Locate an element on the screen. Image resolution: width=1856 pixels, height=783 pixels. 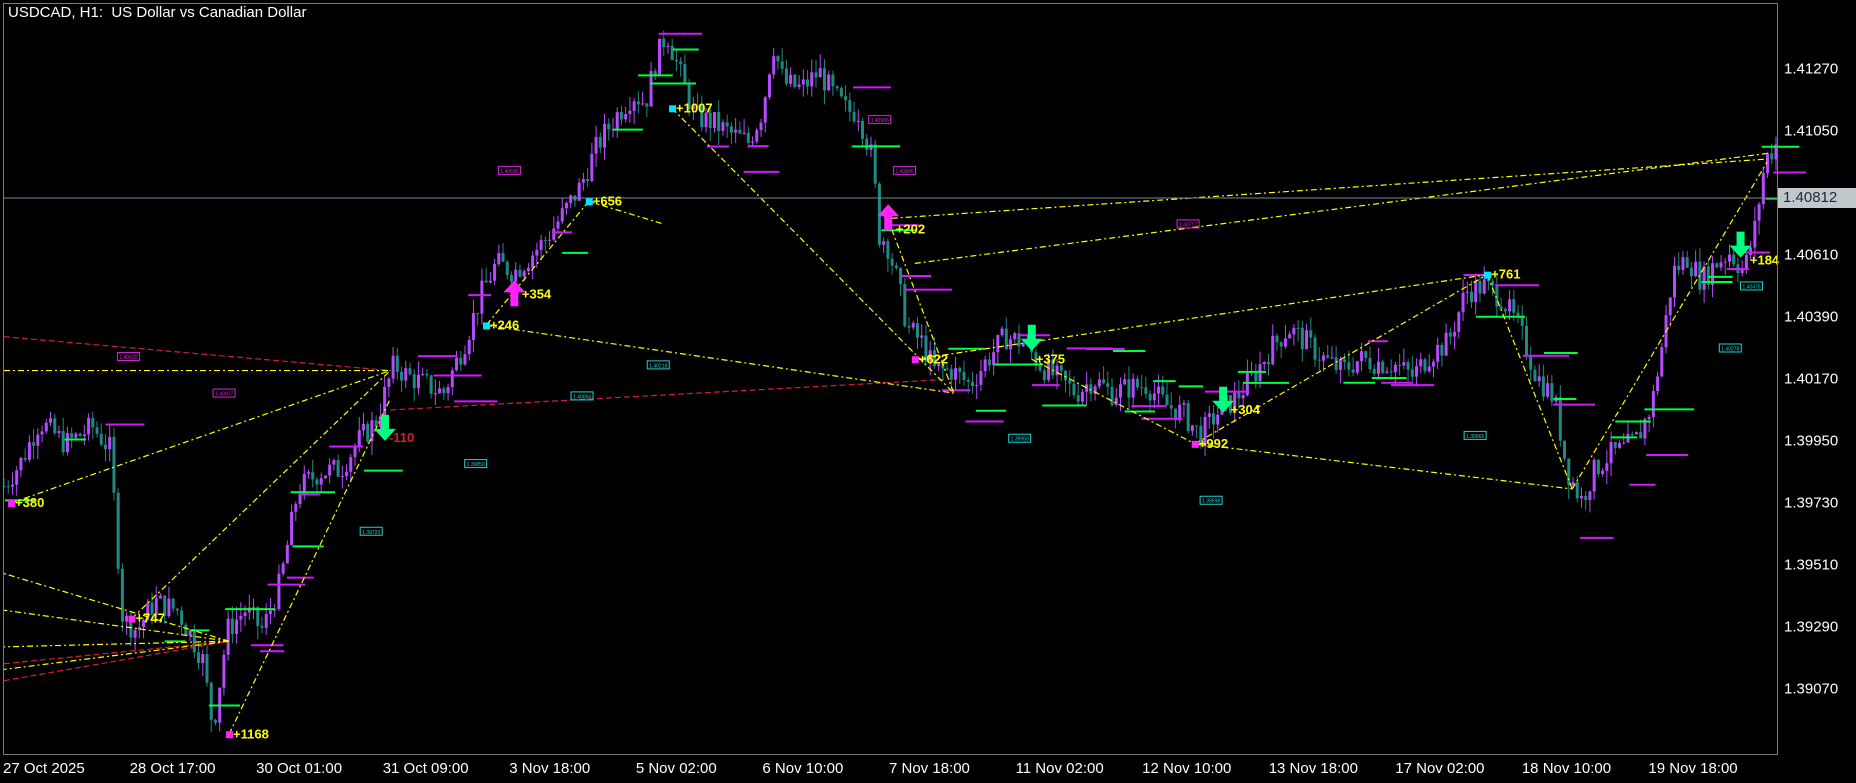
current-price-tag: 1.40812 is located at coordinates (1817, 197).